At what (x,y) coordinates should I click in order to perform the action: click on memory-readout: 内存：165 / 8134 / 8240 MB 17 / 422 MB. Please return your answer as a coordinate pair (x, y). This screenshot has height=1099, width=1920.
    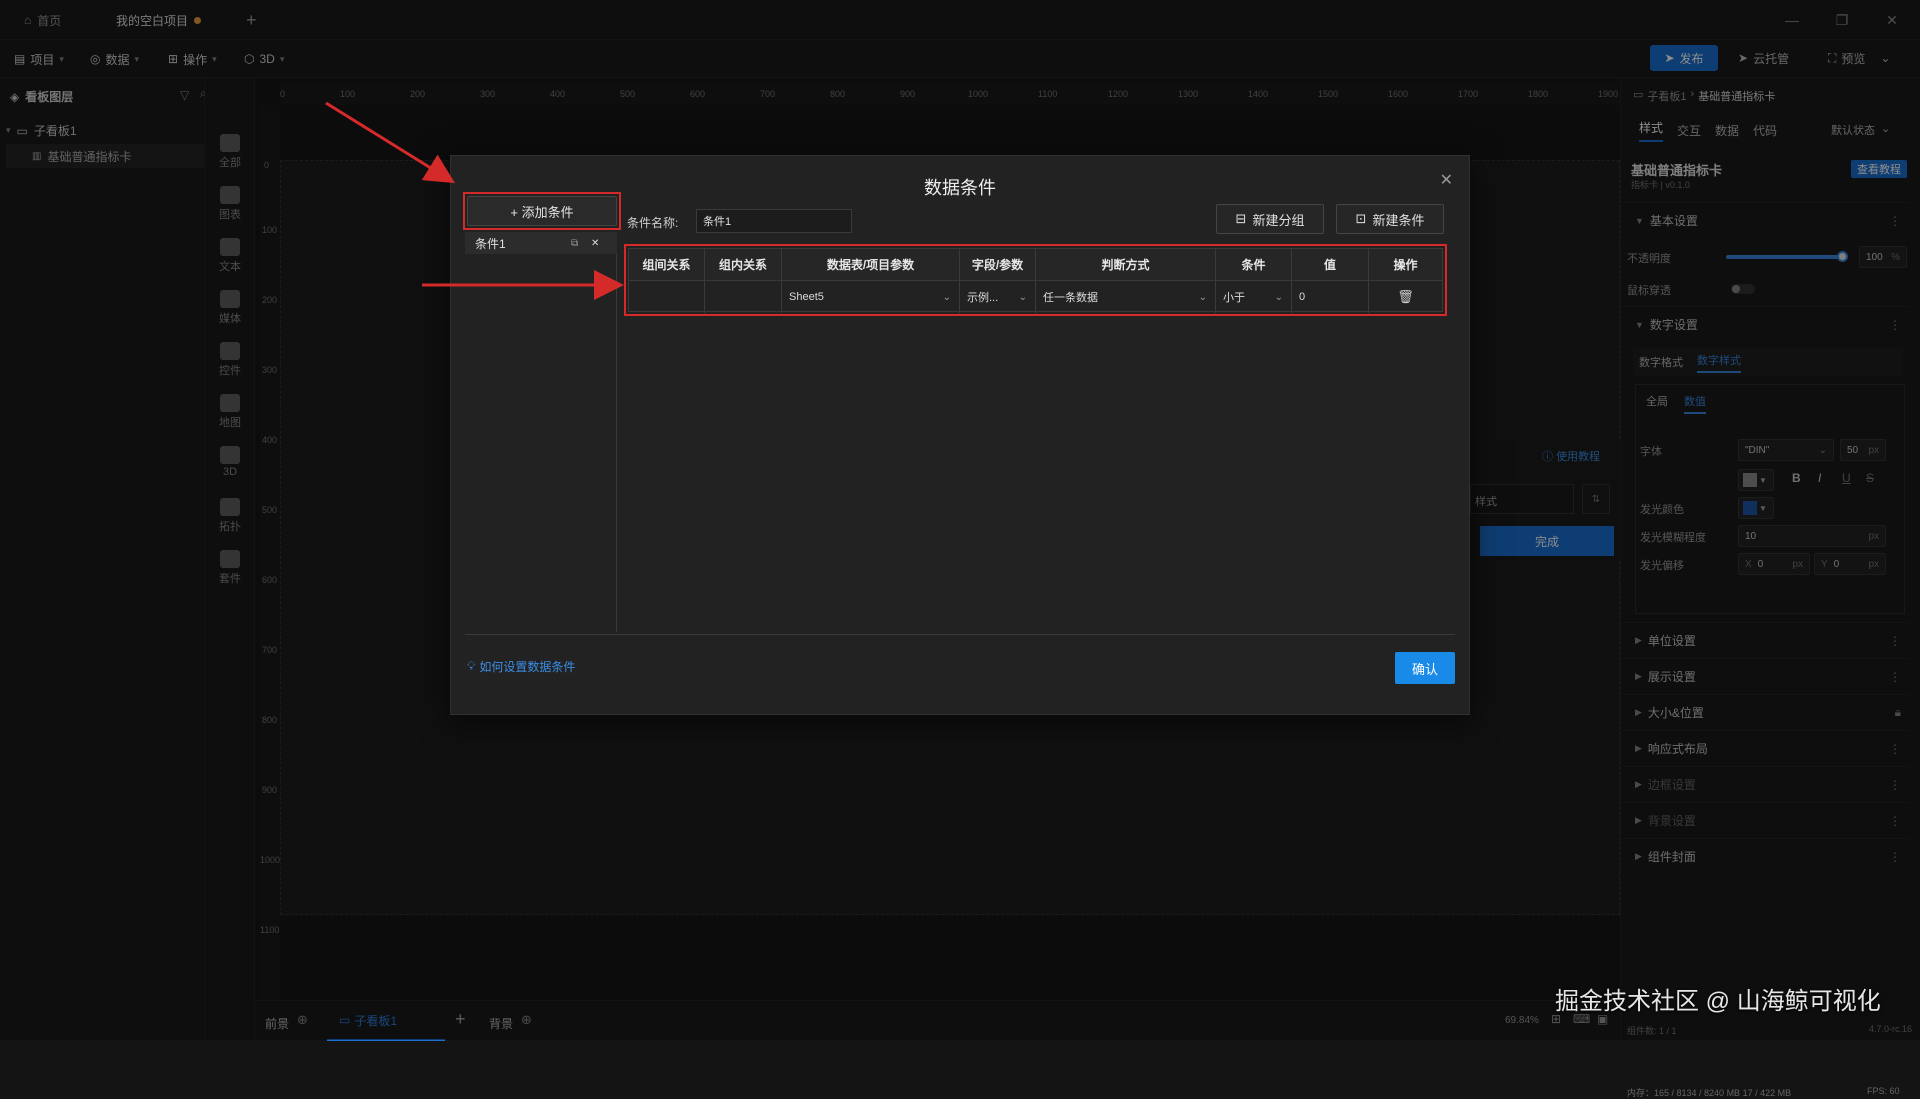
    Looking at the image, I should click on (1709, 1093).